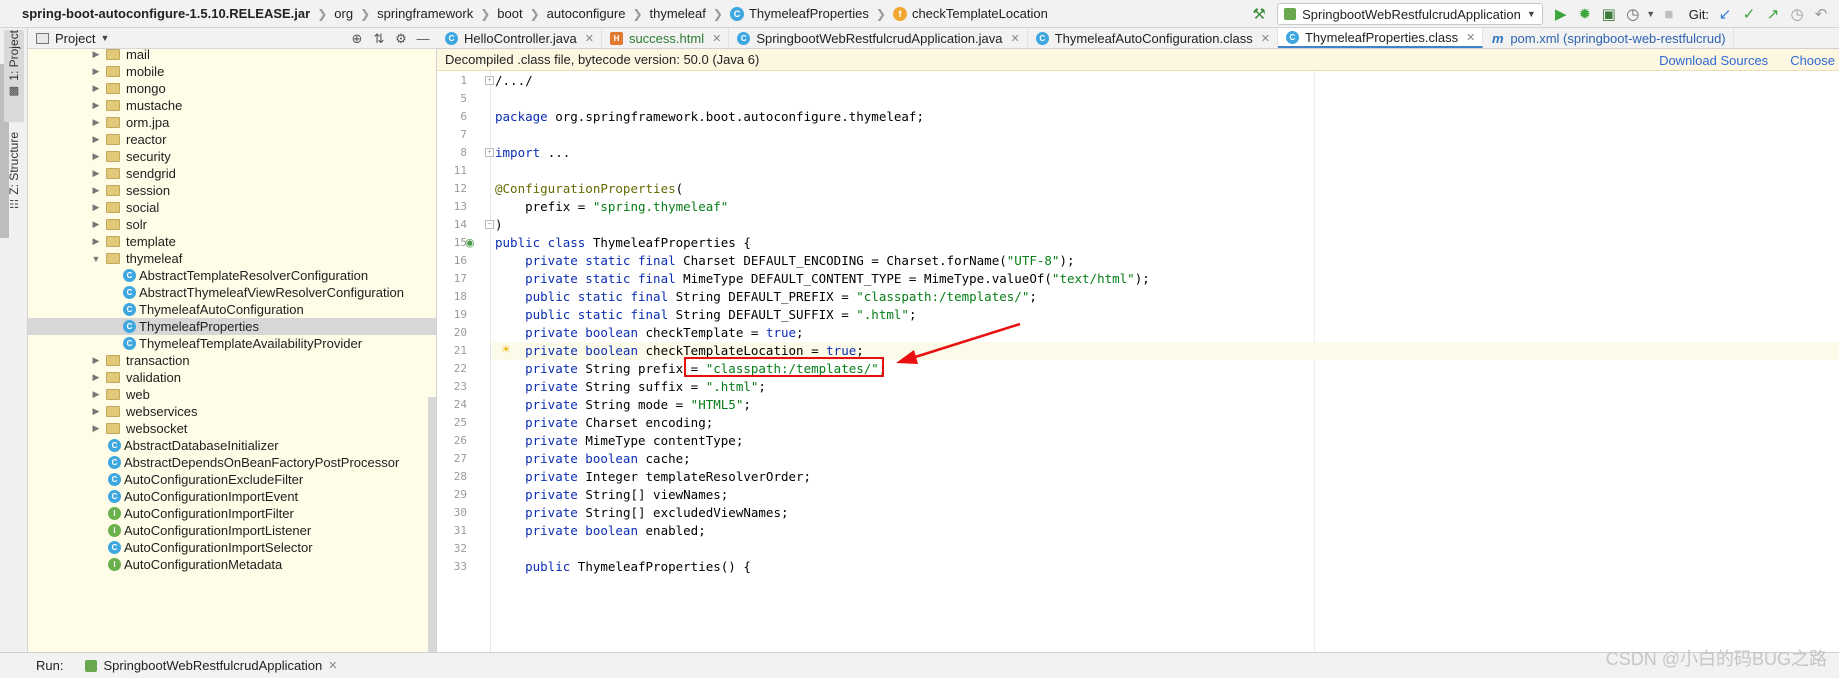 The width and height of the screenshot is (1839, 678). I want to click on run-icon: ▶, so click(1561, 14).